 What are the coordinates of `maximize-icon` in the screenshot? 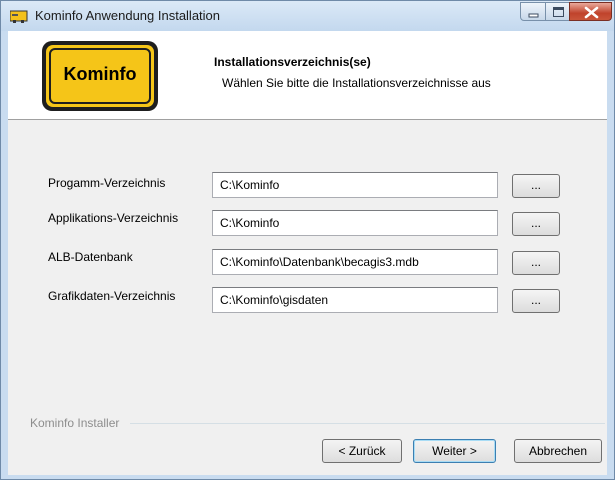 It's located at (558, 12).